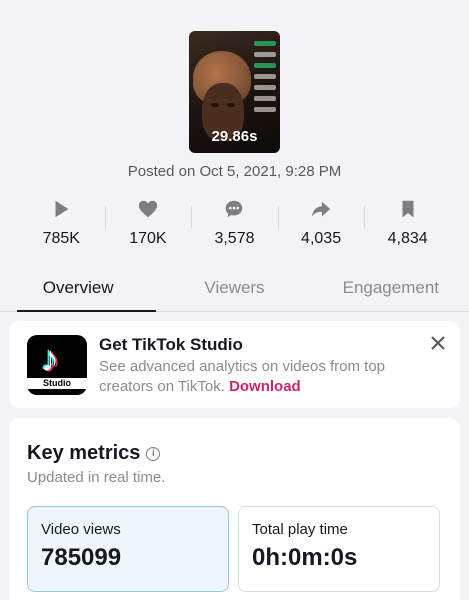 This screenshot has width=469, height=600. I want to click on posted-date: Posted on Oct 5, 2021, 9:28 PM, so click(234, 171).